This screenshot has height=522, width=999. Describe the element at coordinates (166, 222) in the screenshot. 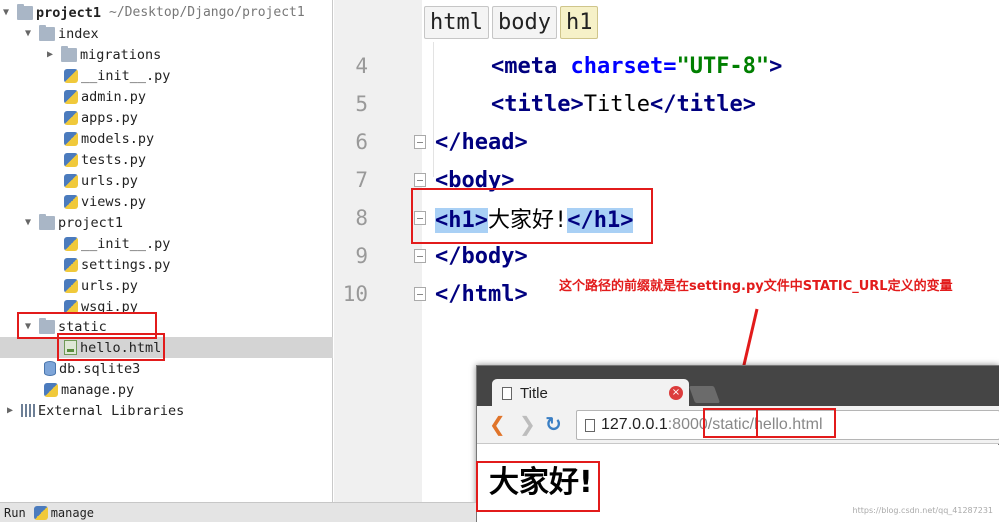

I see `tree-row-project1-folder: ▼ project1` at that location.